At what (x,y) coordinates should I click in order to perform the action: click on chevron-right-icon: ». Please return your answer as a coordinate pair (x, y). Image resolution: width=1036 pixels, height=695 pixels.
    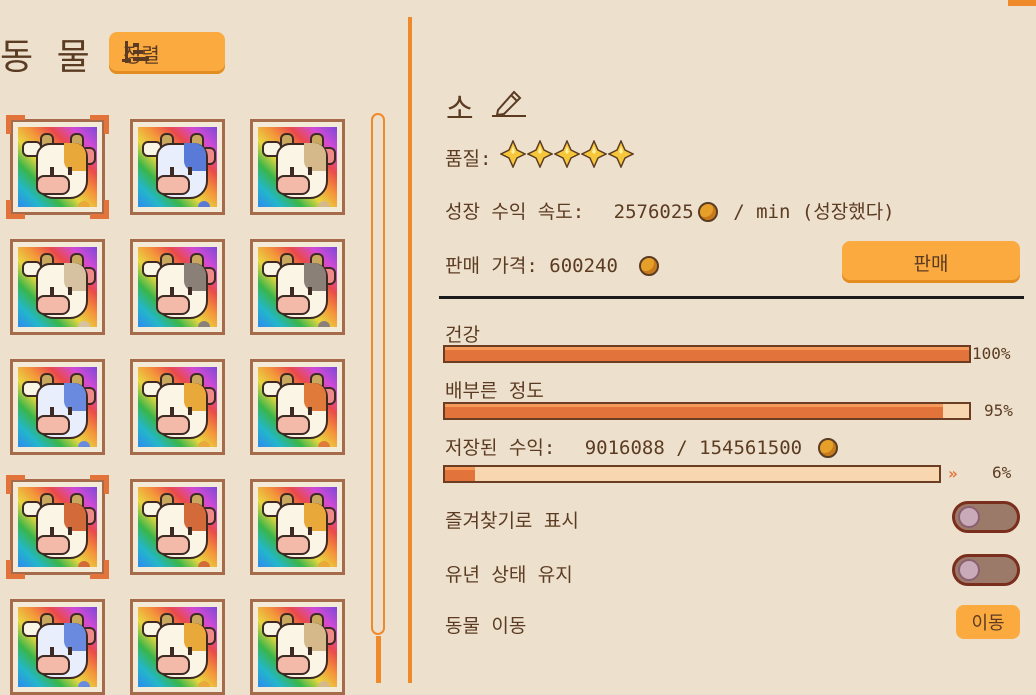
    Looking at the image, I should click on (953, 473).